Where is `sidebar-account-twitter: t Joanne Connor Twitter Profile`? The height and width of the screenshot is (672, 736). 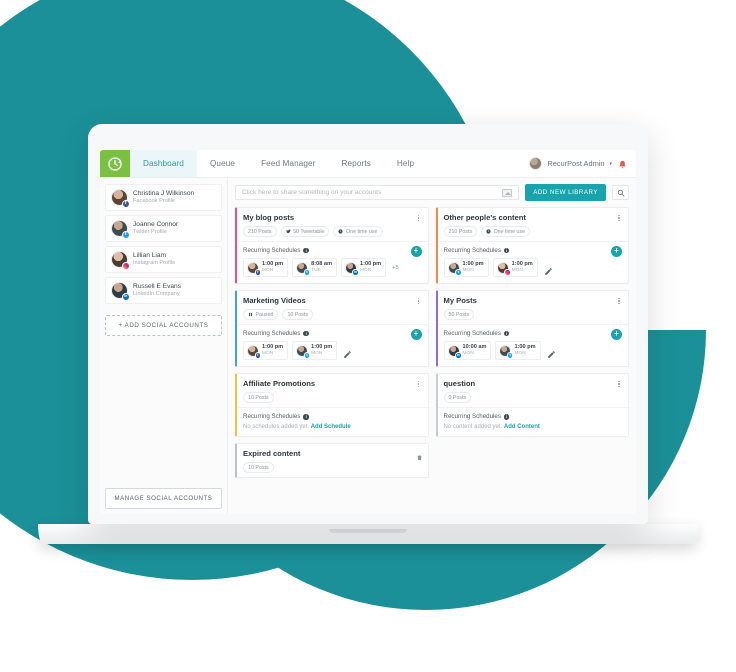
sidebar-account-twitter: t Joanne Connor Twitter Profile is located at coordinates (163, 228).